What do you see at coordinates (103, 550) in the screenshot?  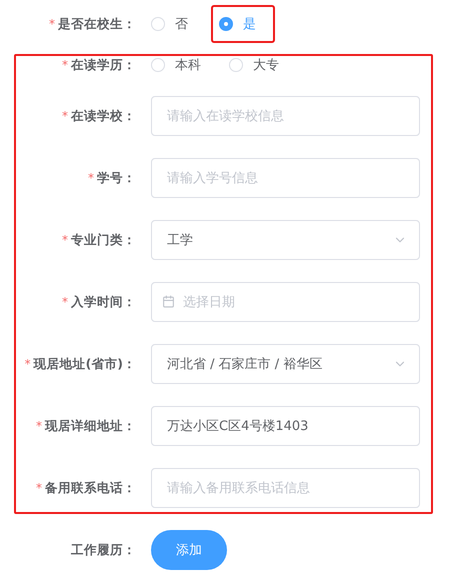 I see `field-label: 工作履历：` at bounding box center [103, 550].